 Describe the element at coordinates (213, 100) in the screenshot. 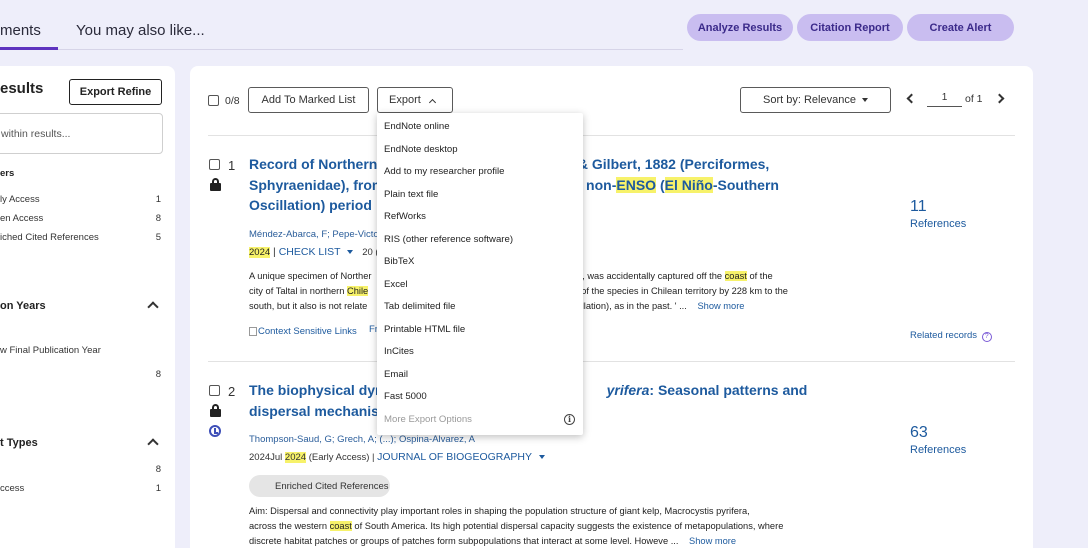

I see `select-all-checkbox` at that location.